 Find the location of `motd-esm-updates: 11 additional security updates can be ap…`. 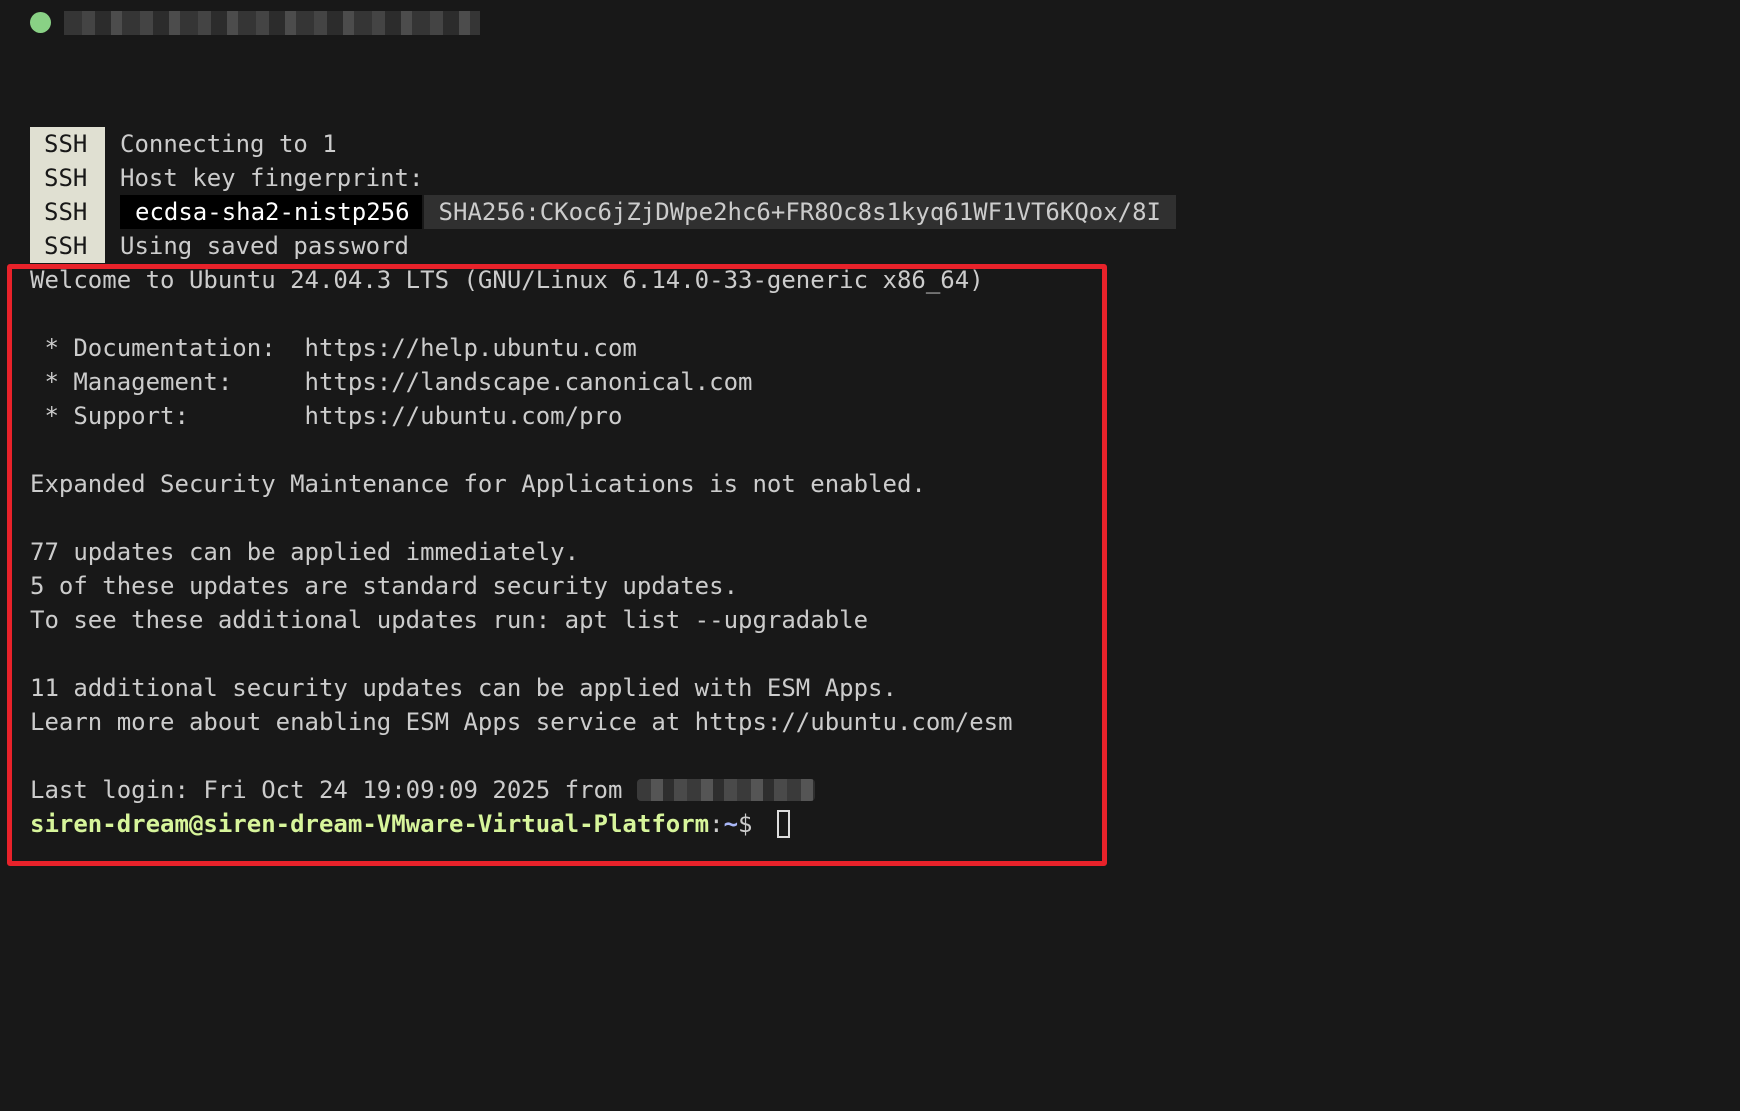

motd-esm-updates: 11 additional security updates can be ap… is located at coordinates (463, 688).